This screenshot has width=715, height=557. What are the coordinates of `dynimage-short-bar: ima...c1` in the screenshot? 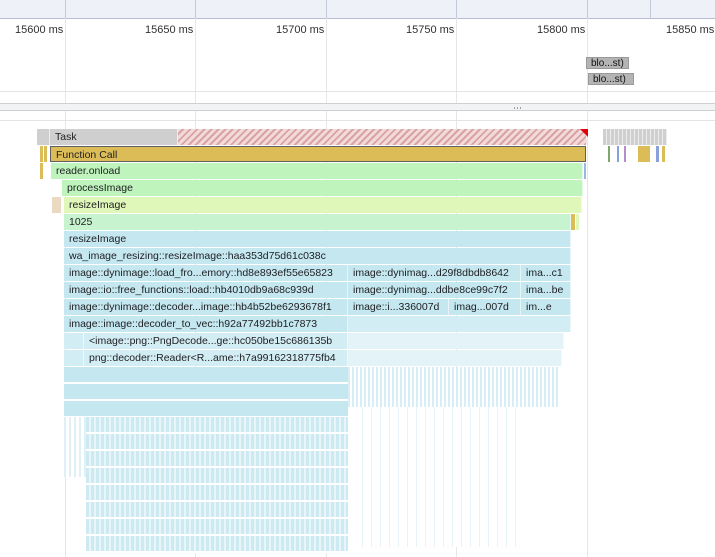 It's located at (546, 273).